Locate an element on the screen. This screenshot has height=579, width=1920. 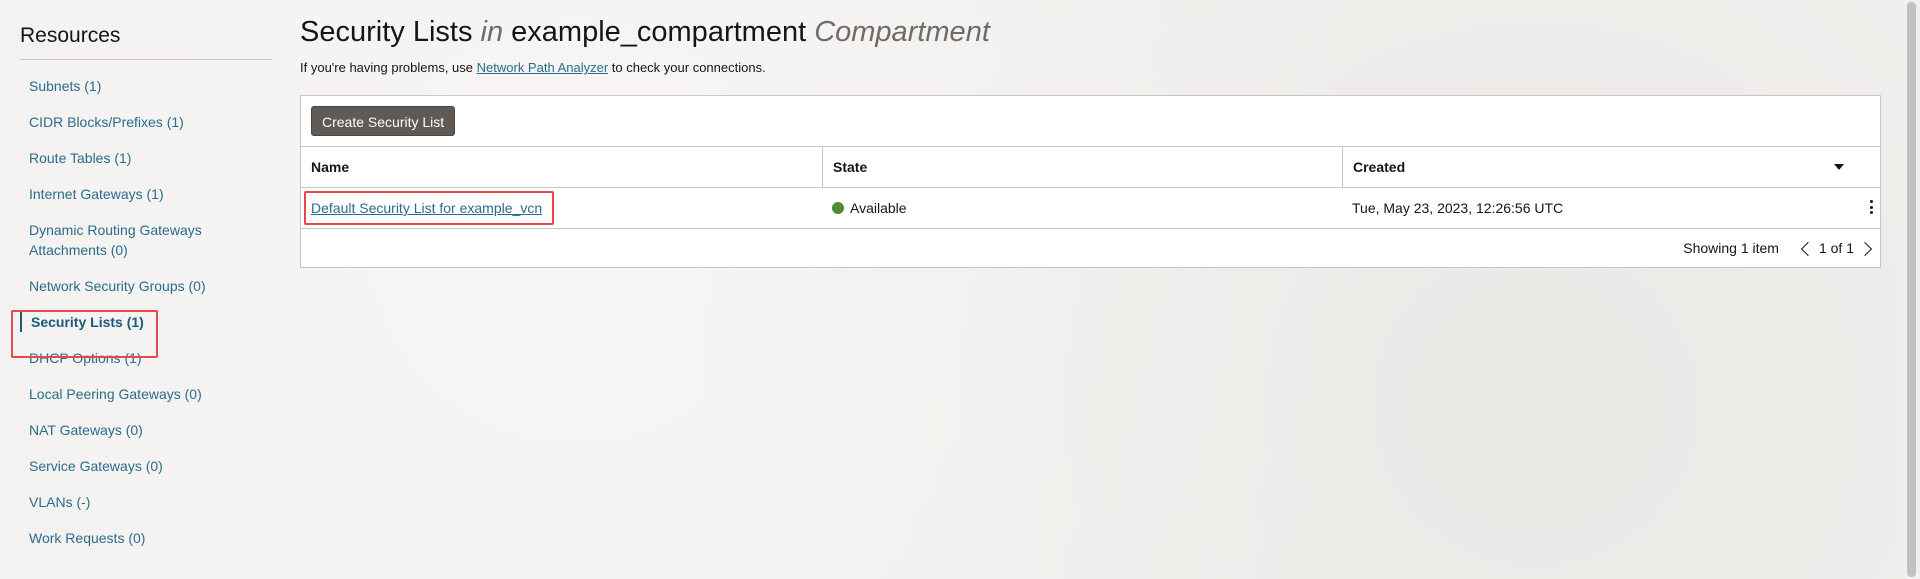
sidebar-item-drg-attachments: Dynamic Routing Gateways Attachments (0) is located at coordinates (119, 240).